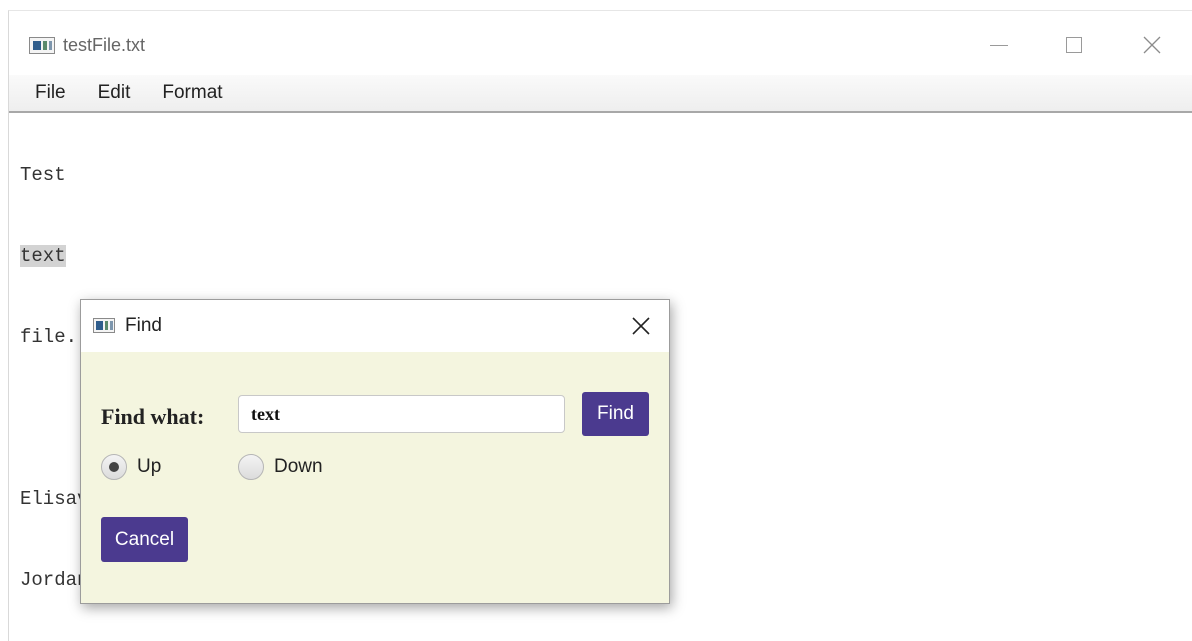 The width and height of the screenshot is (1192, 641). I want to click on find-input, so click(401, 414).